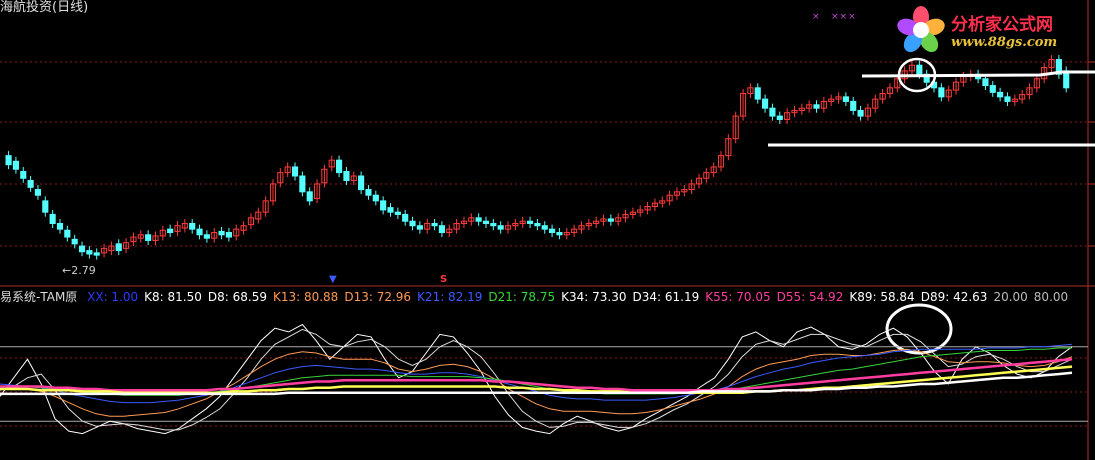 Image resolution: width=1095 pixels, height=460 pixels. I want to click on indicator-value: D13: 72.96, so click(378, 297).